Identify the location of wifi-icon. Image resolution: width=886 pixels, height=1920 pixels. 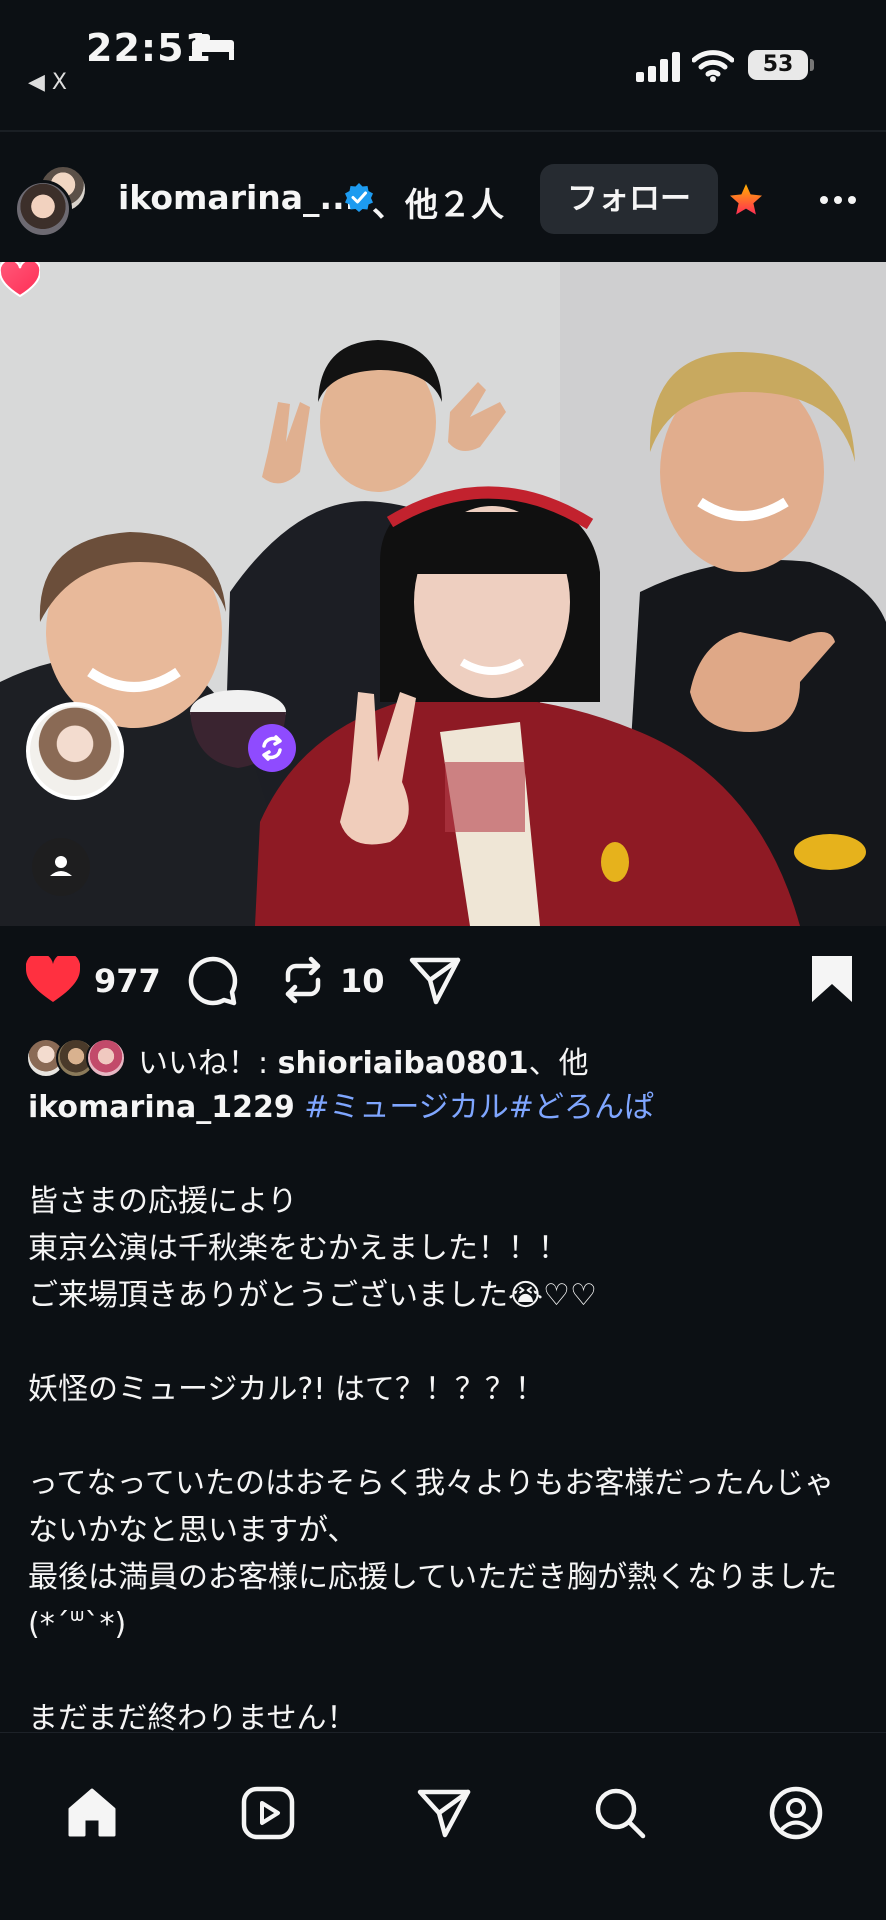
(713, 66).